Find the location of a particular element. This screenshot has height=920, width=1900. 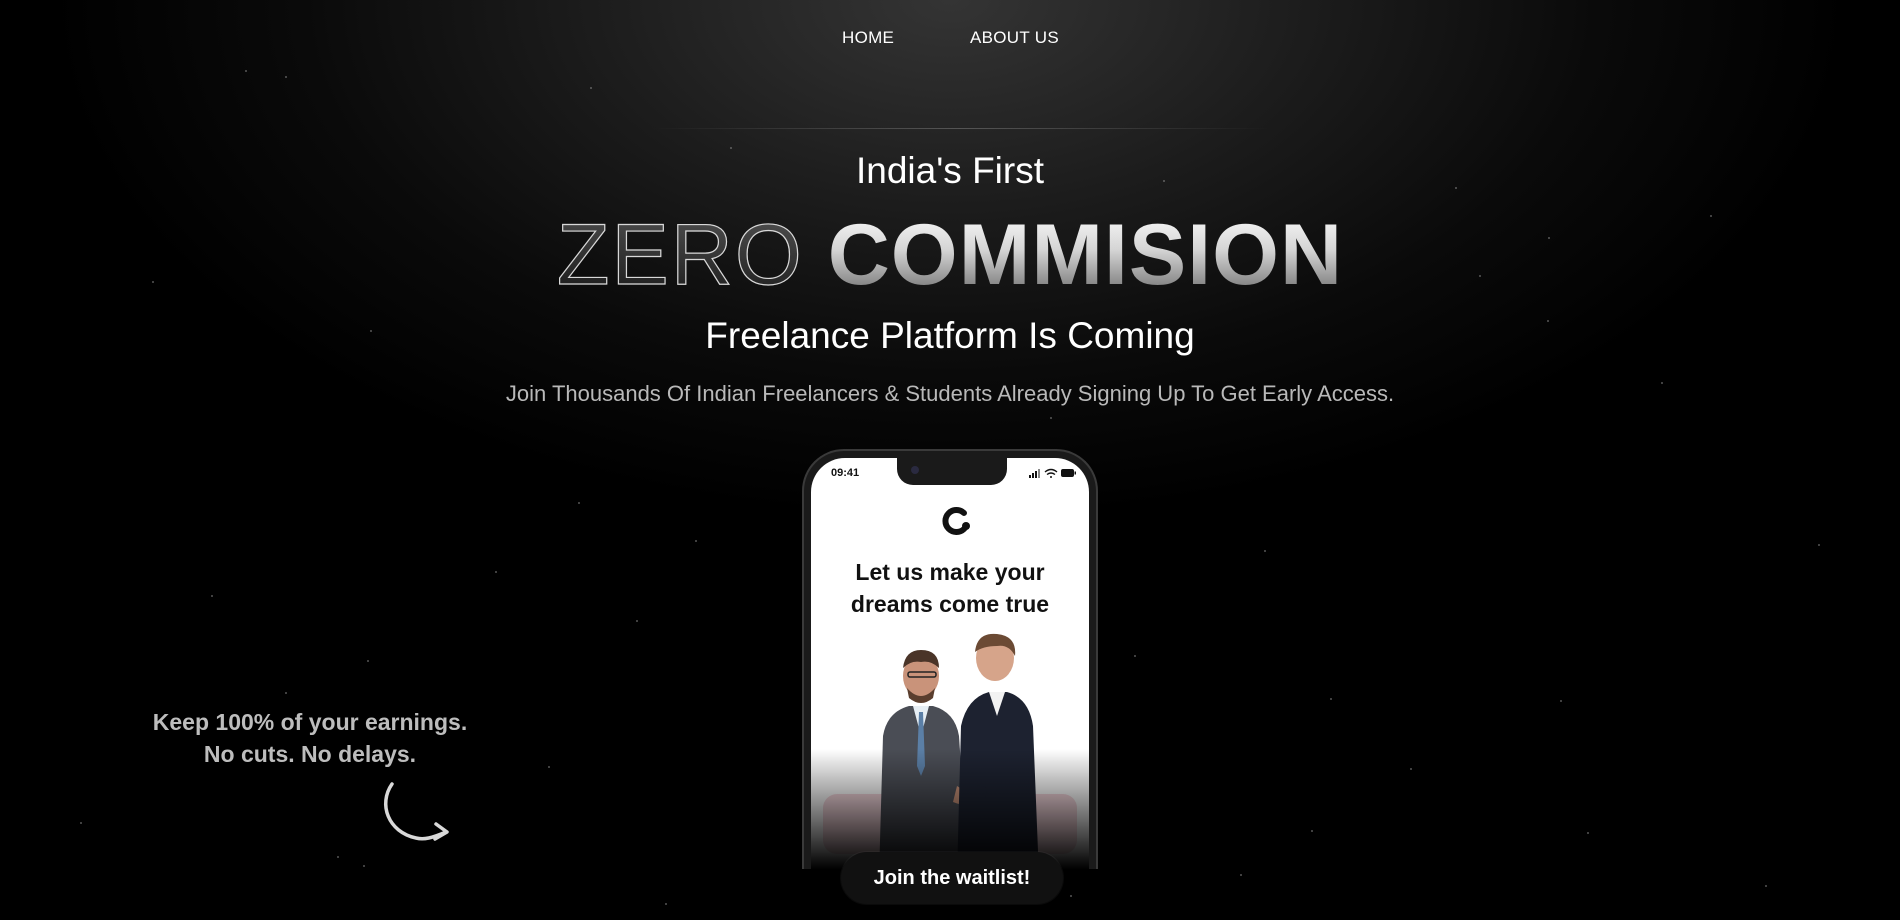

phone-headline-line-1: Let us make your is located at coordinates (950, 572).